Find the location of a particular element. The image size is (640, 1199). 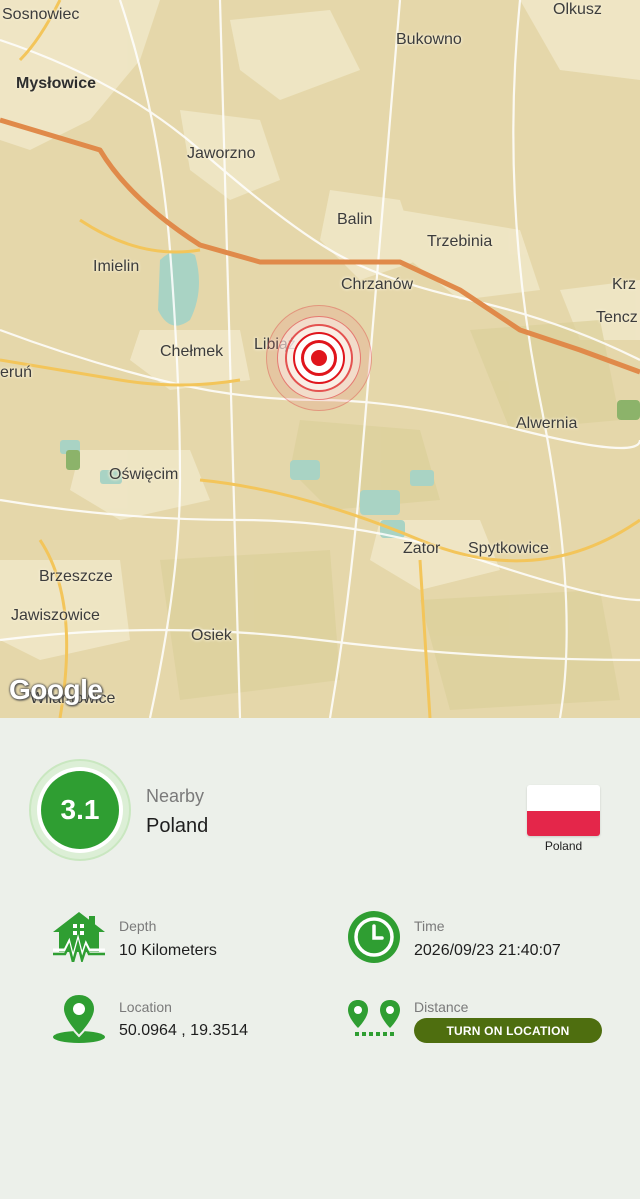

map-label-jawiszowice: Jawiszowice is located at coordinates (55, 615).